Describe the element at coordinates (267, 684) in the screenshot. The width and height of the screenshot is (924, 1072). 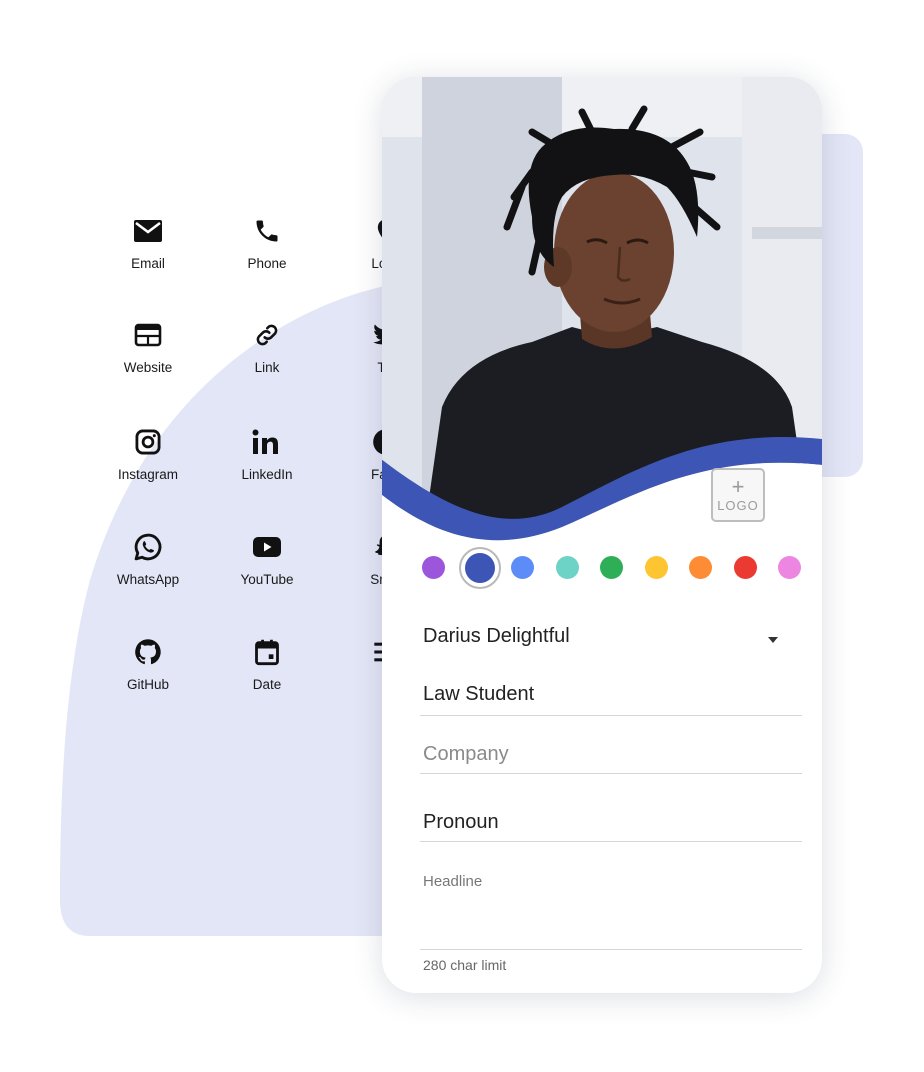
I see `field-option-label: Date` at that location.